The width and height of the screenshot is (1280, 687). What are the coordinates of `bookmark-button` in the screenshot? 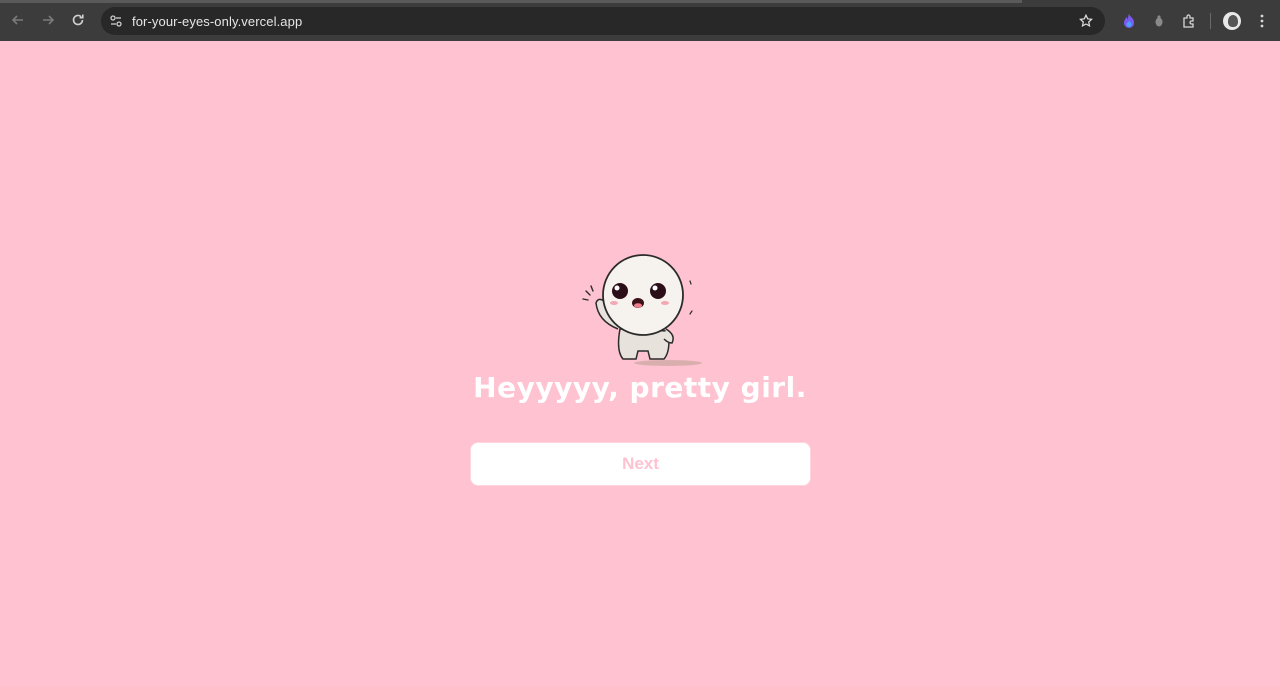 It's located at (1086, 21).